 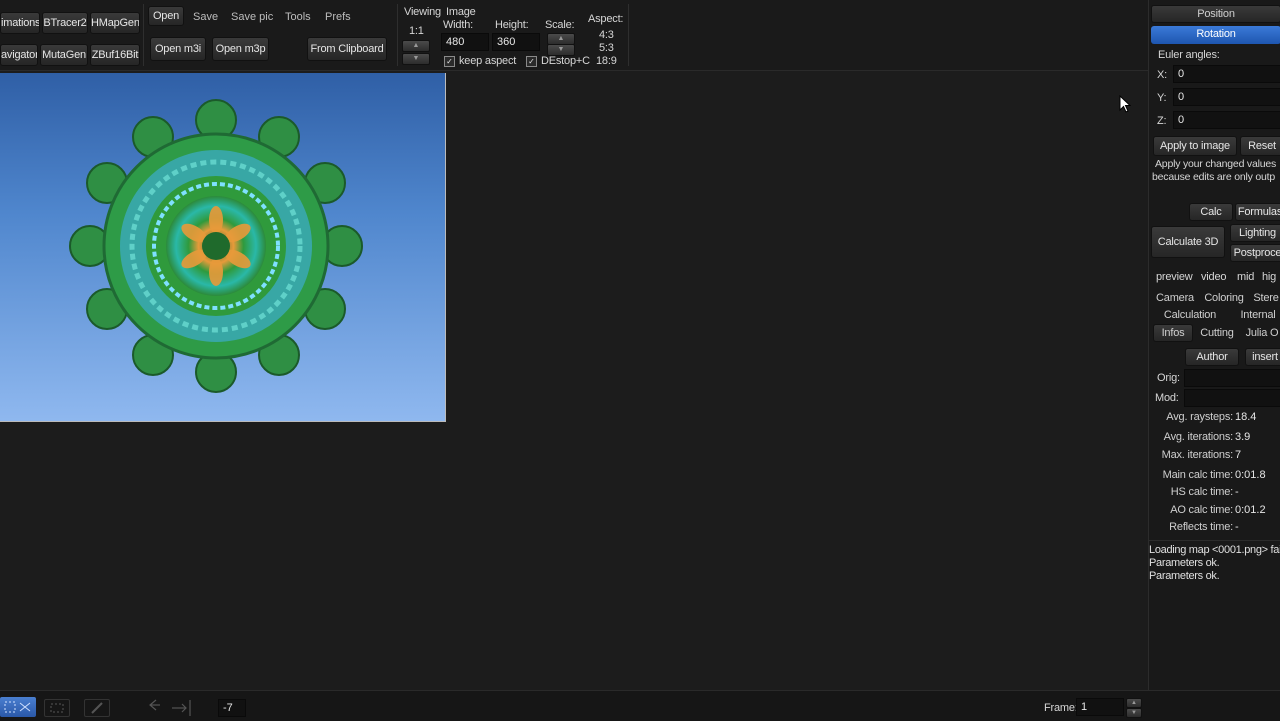 What do you see at coordinates (1211, 212) in the screenshot?
I see `calc-button: Calc` at bounding box center [1211, 212].